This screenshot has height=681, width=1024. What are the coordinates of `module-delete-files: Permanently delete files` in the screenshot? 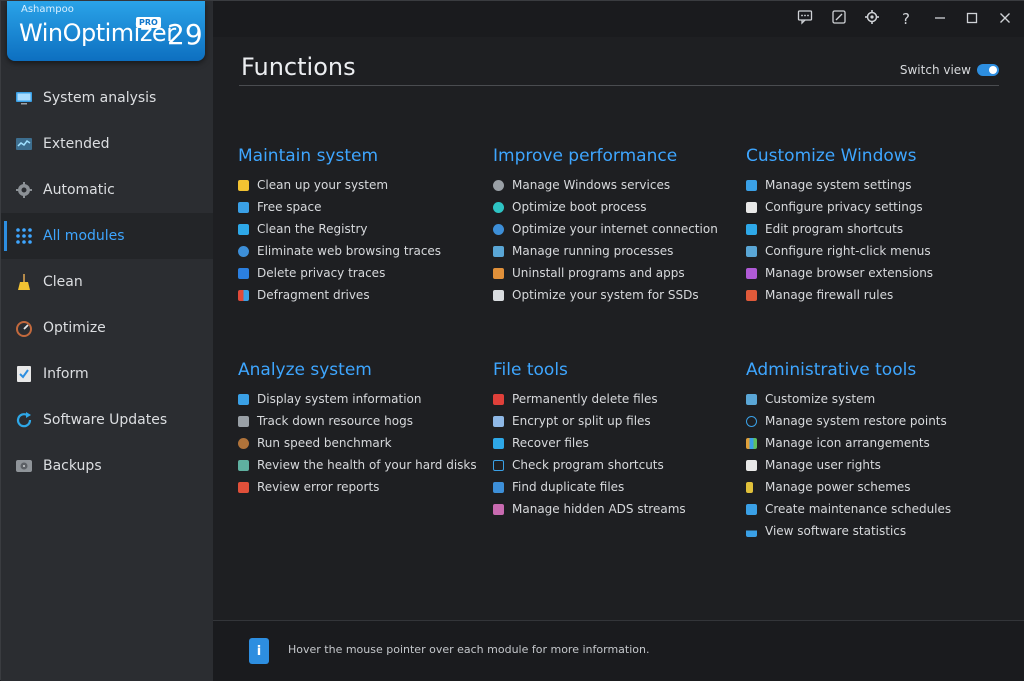 It's located at (589, 399).